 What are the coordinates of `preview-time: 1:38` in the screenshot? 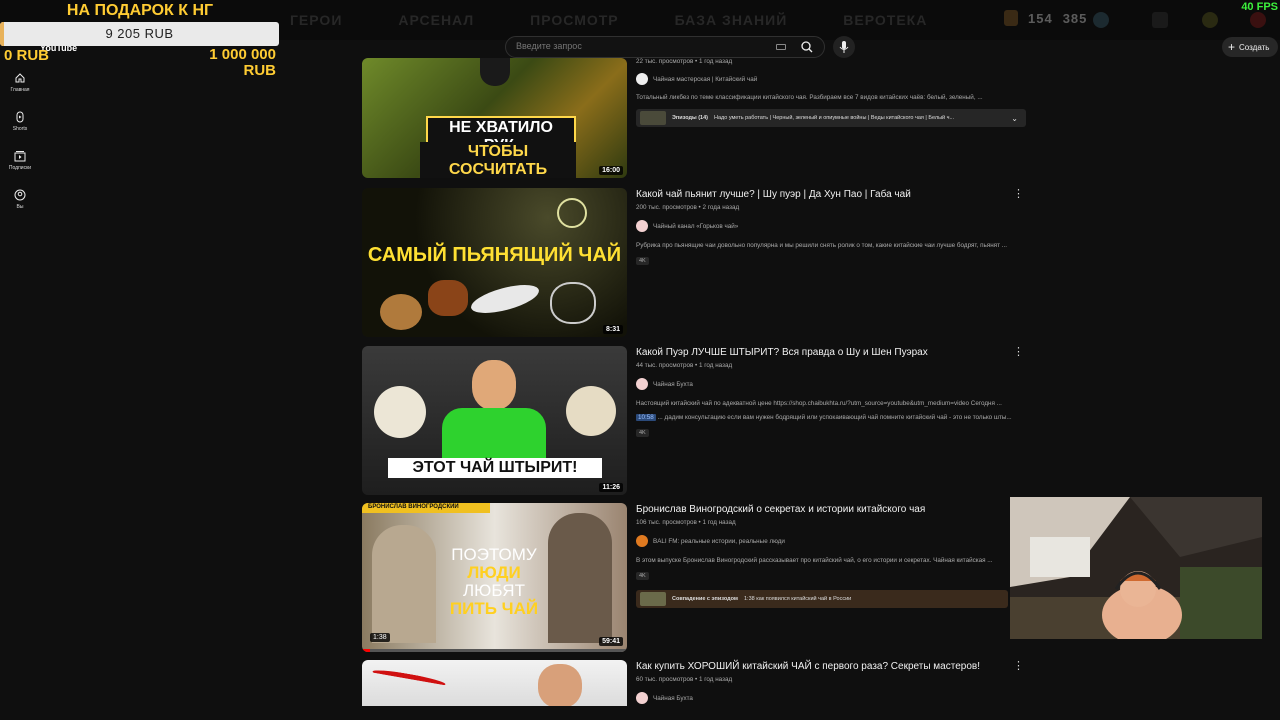 It's located at (380, 637).